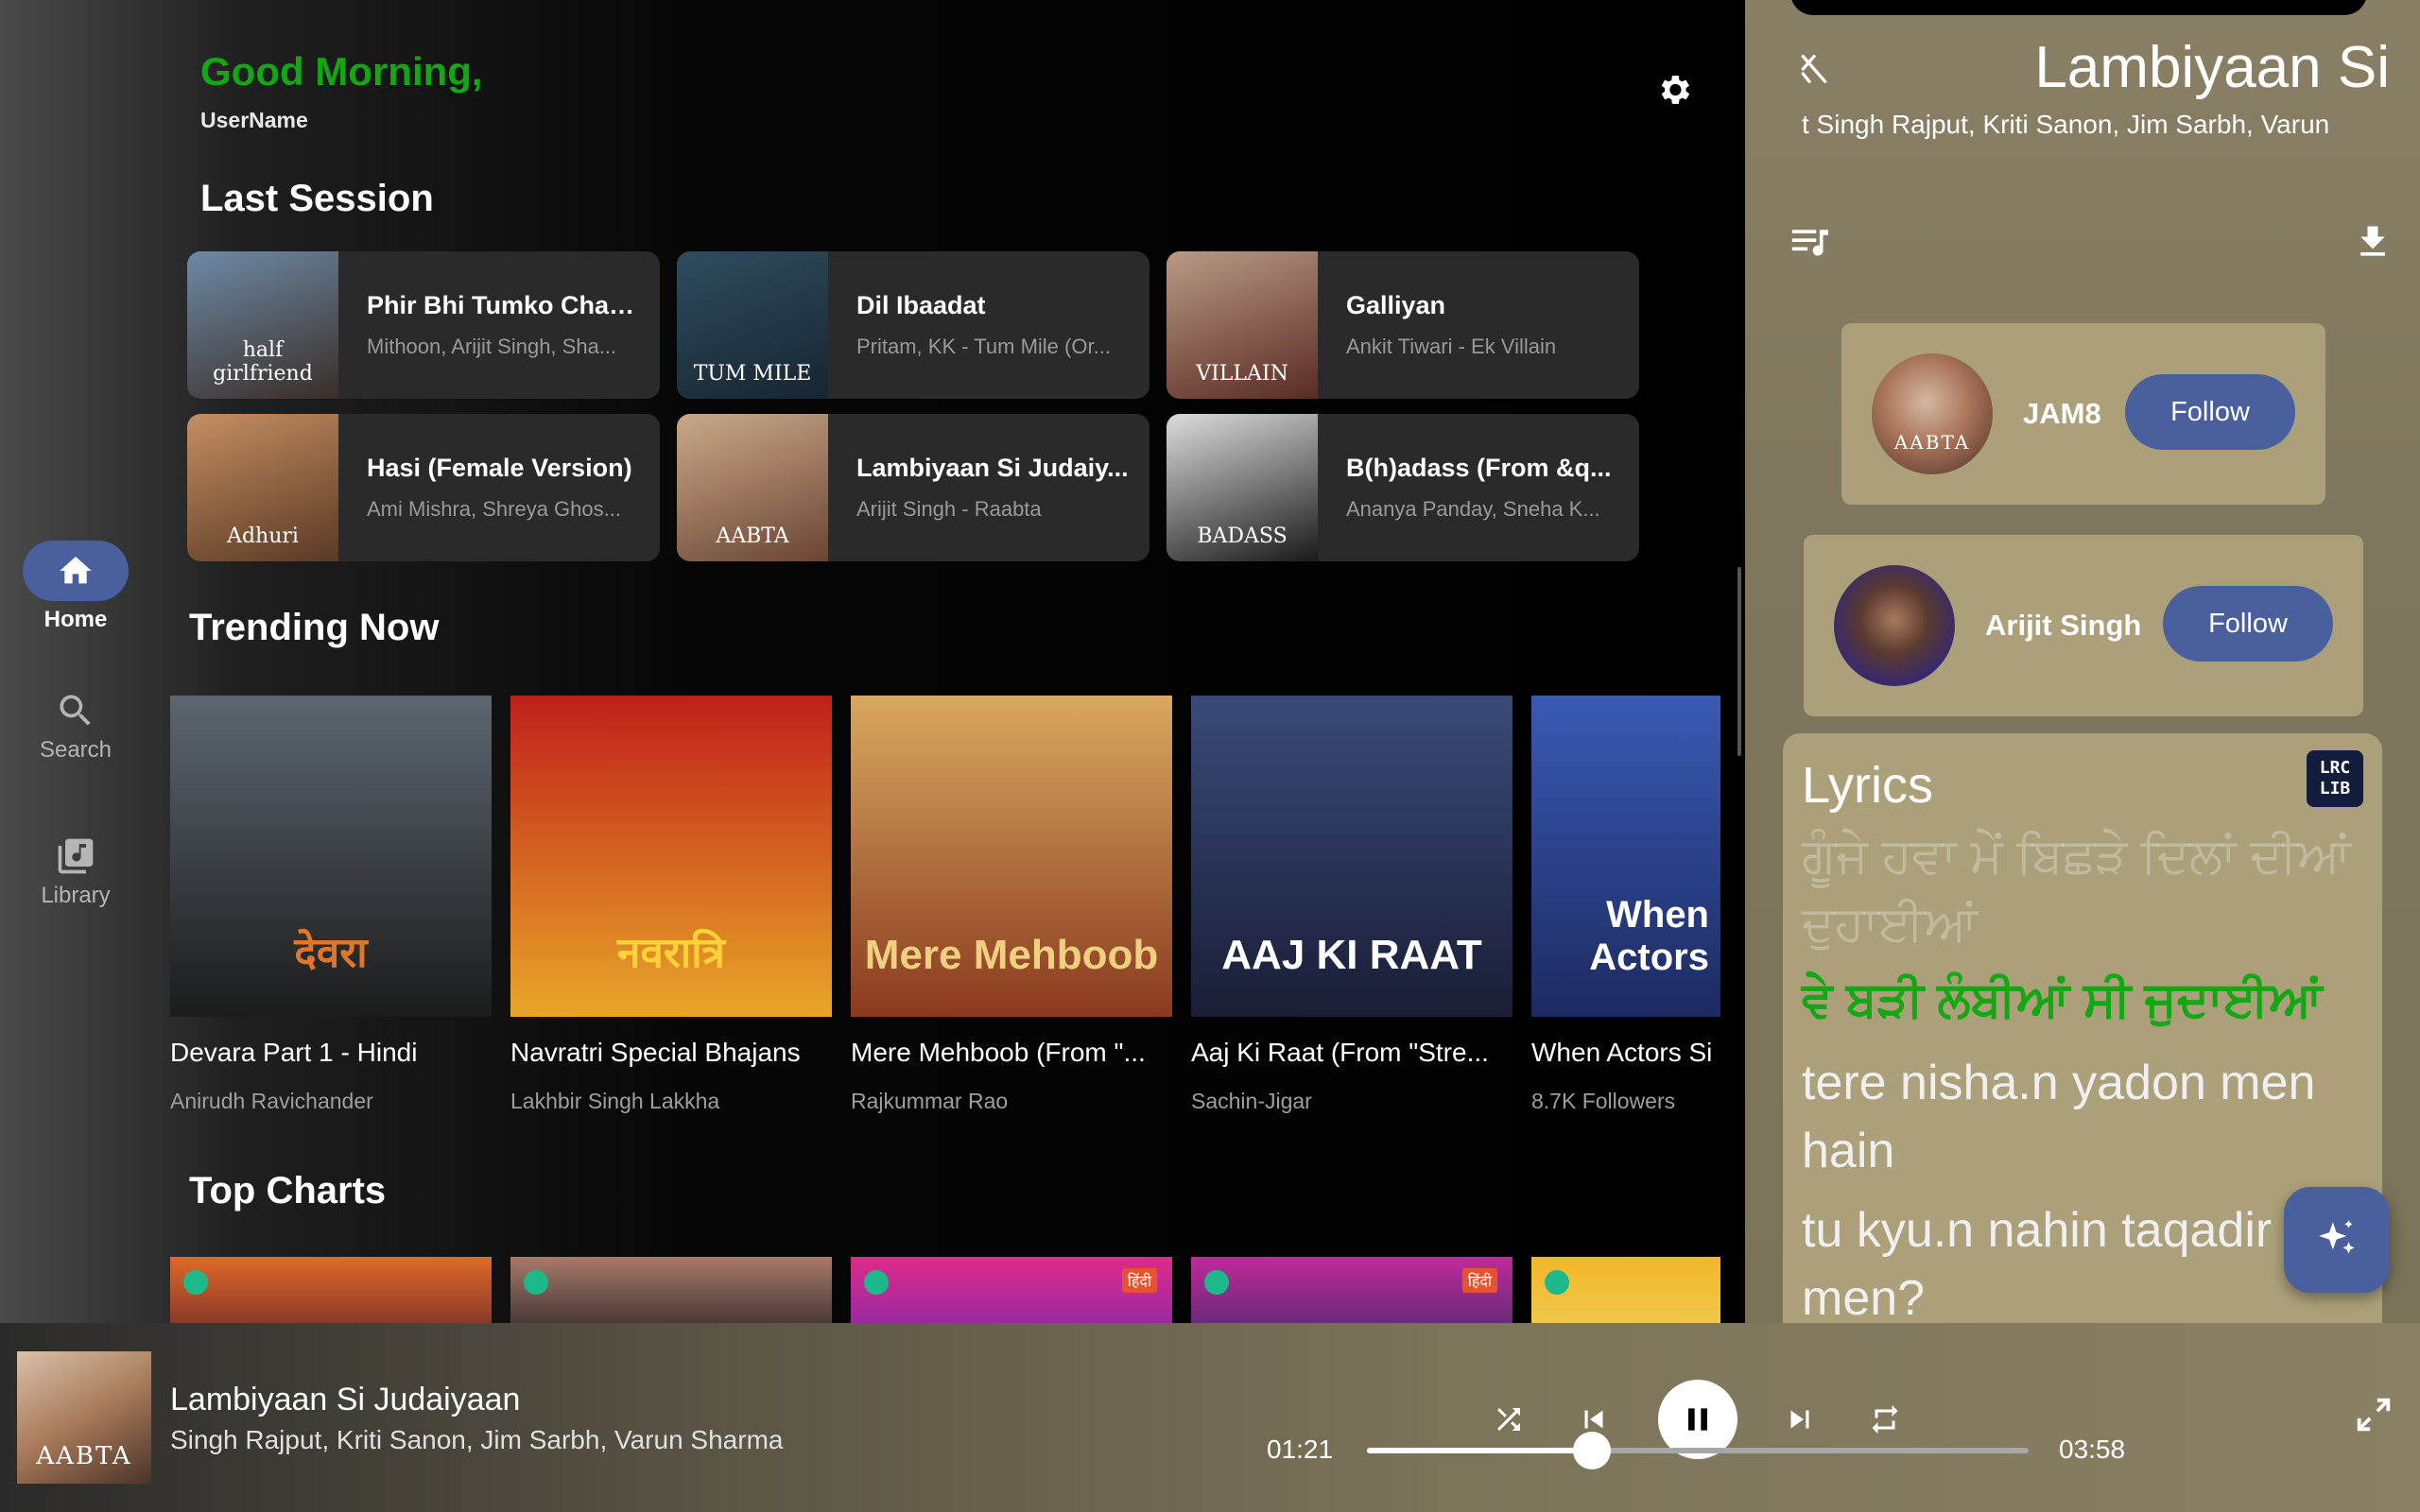  What do you see at coordinates (2063, 625) in the screenshot?
I see `artist-name-arijit-singh: Arijit Singh` at bounding box center [2063, 625].